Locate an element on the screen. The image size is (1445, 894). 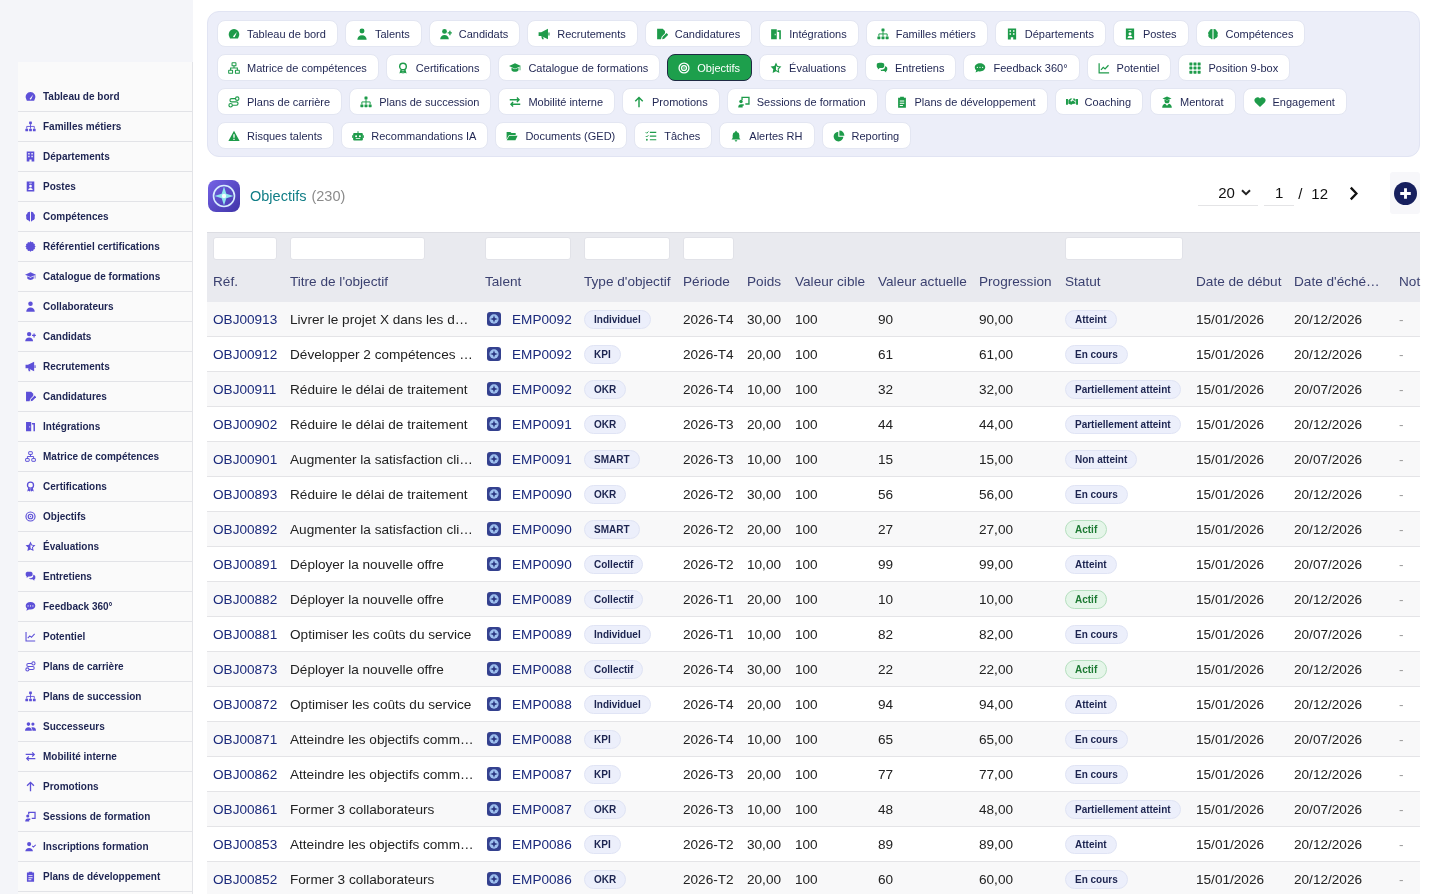
ref-link: OBJ00873 is located at coordinates (245, 669).